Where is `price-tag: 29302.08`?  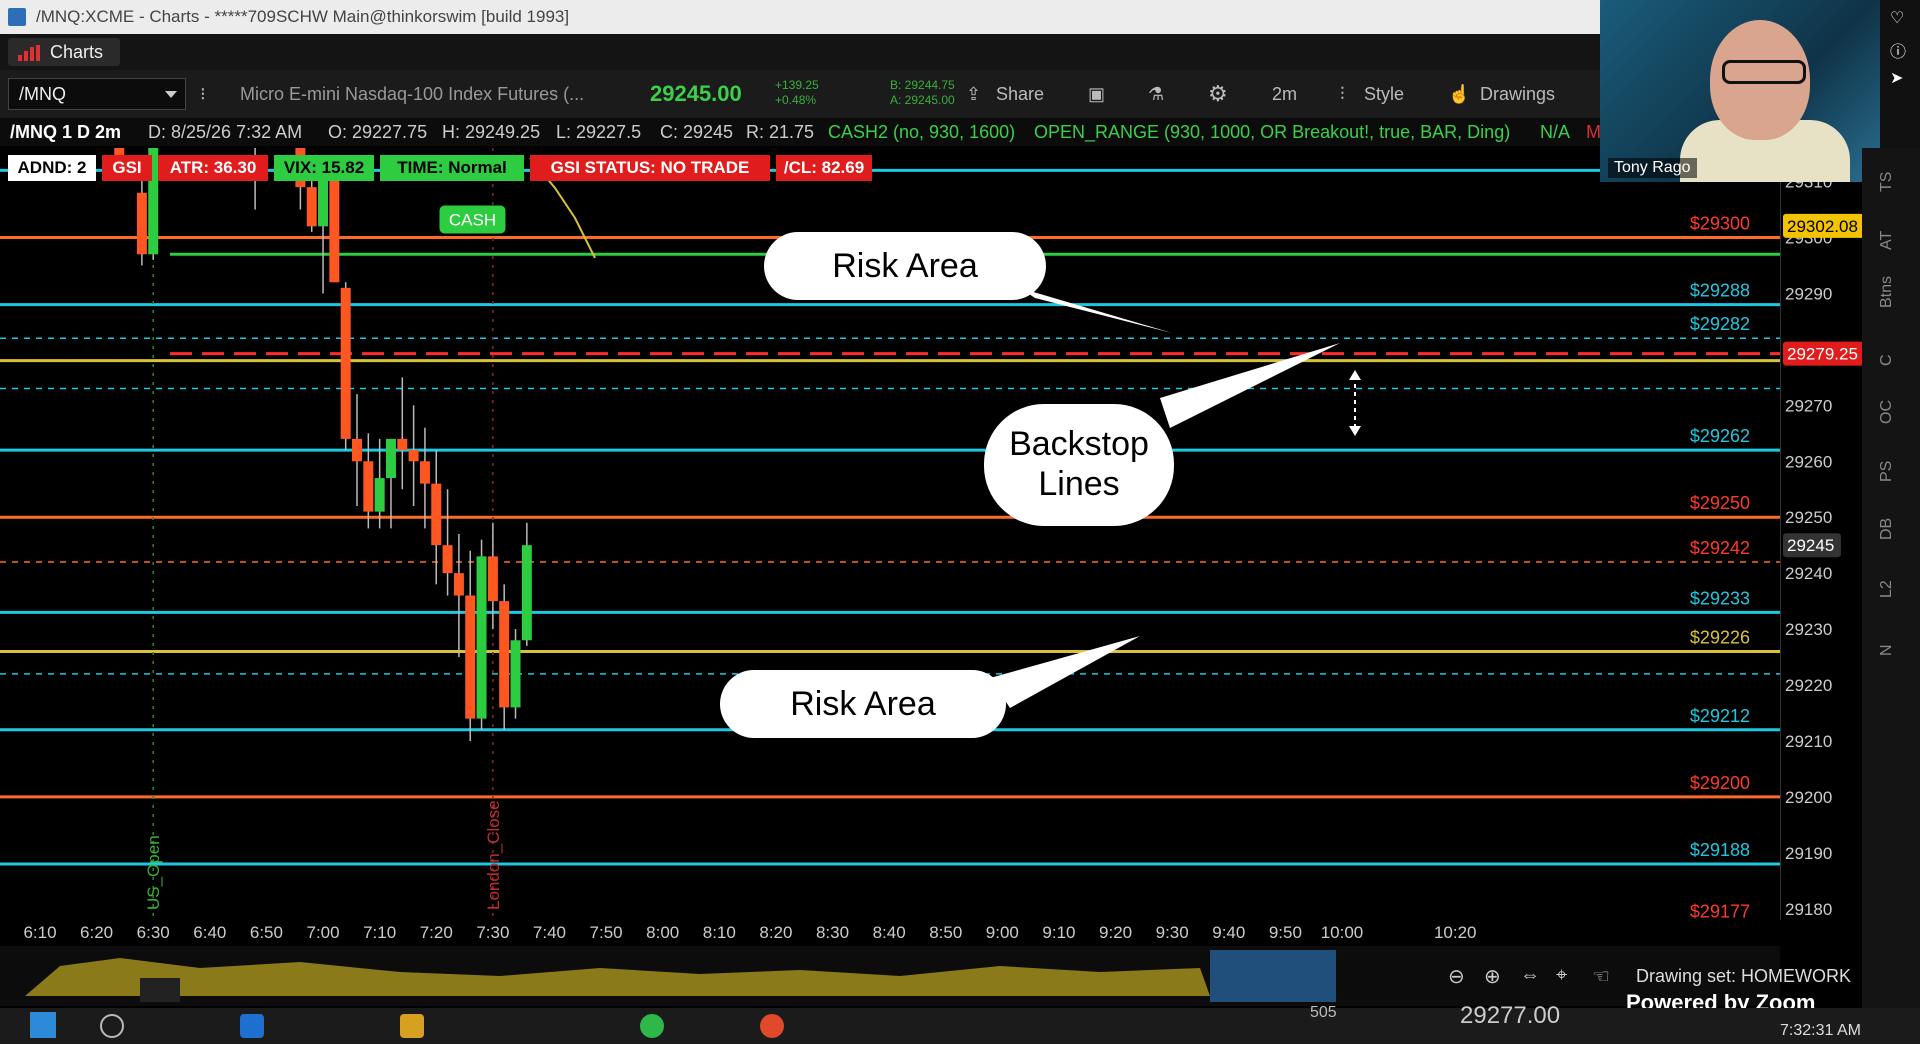 price-tag: 29302.08 is located at coordinates (1822, 226).